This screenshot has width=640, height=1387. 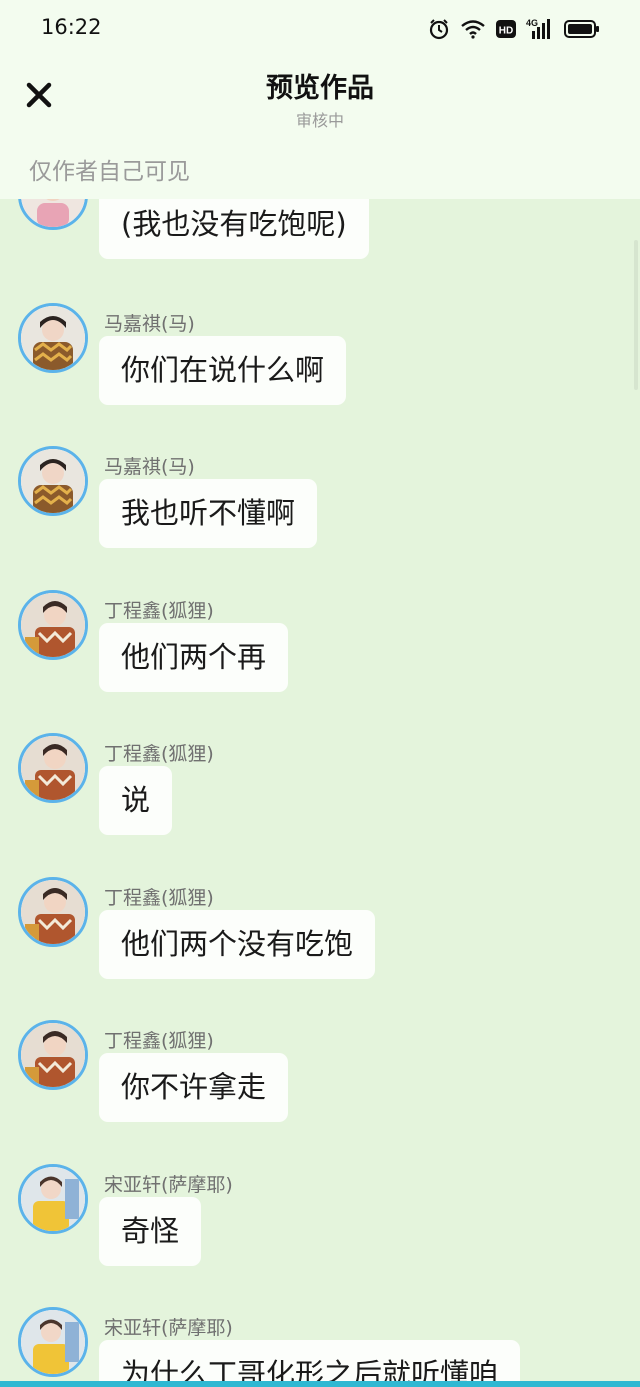 I want to click on visibility-note: 仅作者自己可见, so click(x=109, y=172).